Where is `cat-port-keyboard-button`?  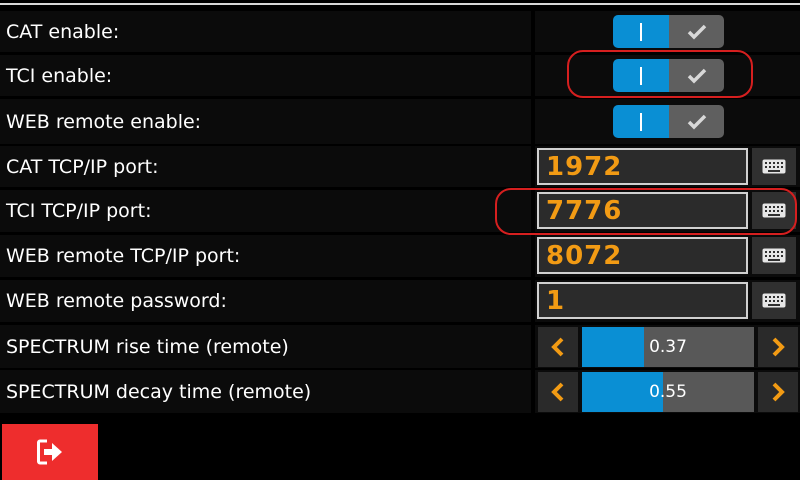
cat-port-keyboard-button is located at coordinates (774, 166).